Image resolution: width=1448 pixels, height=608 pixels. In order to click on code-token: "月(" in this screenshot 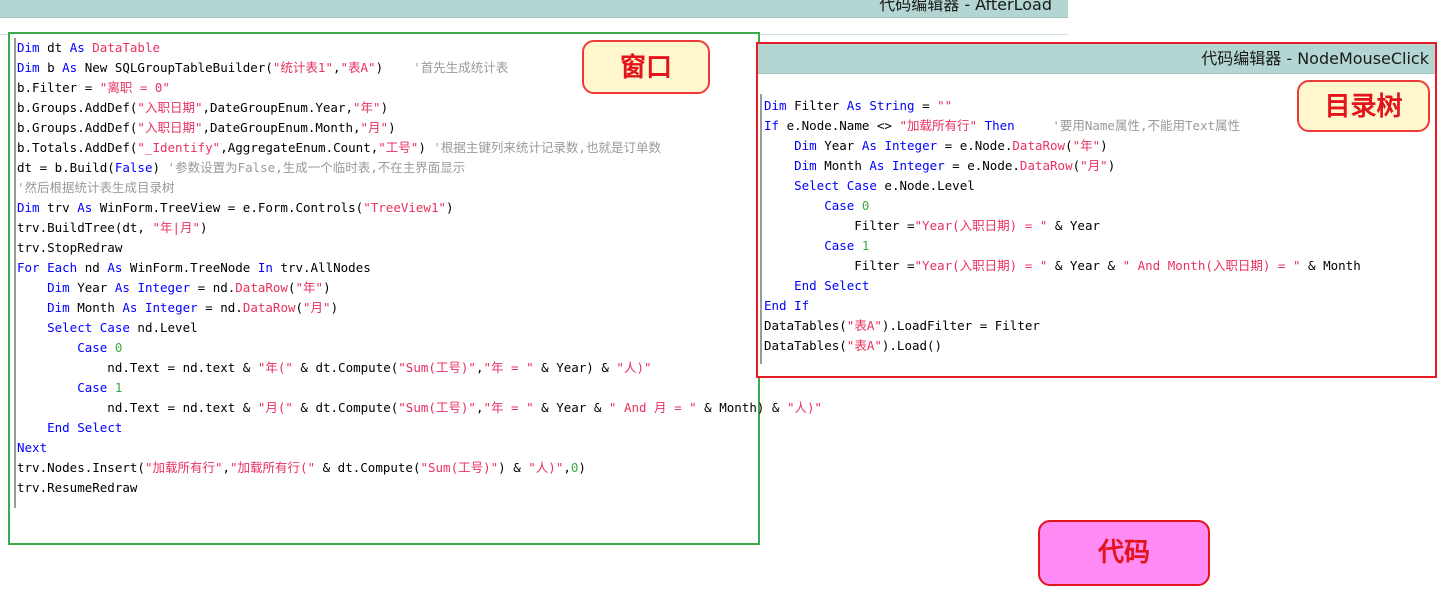, I will do `click(275, 407)`.